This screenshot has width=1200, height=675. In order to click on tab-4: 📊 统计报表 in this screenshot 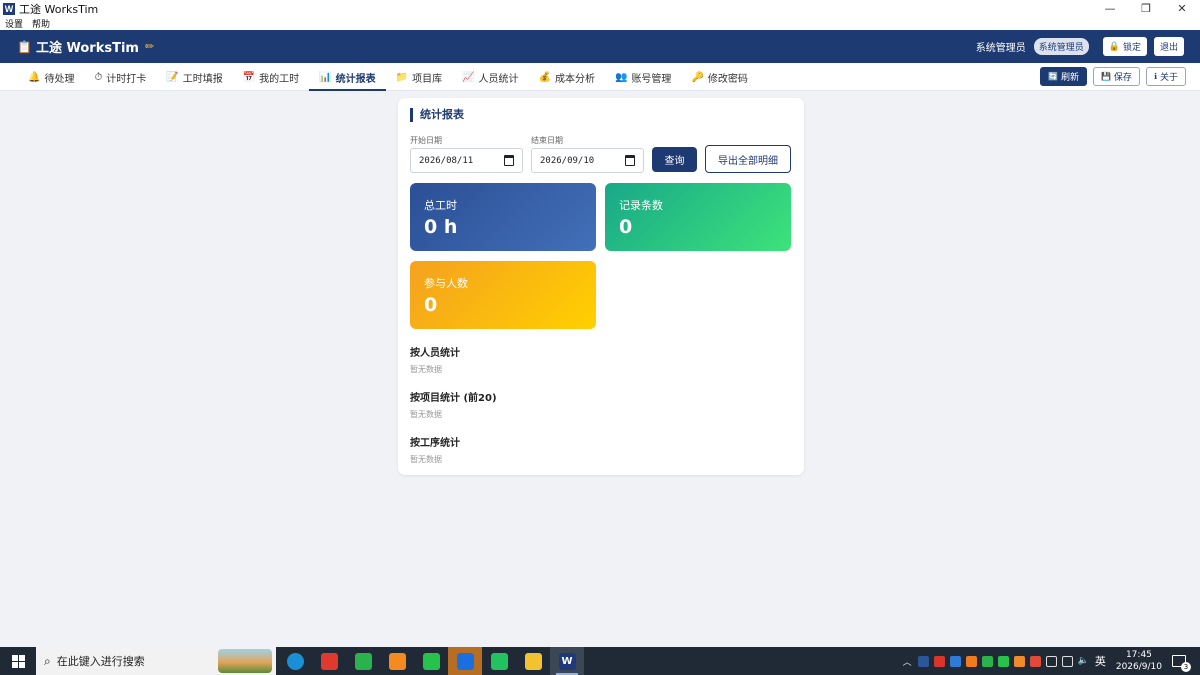, I will do `click(348, 77)`.